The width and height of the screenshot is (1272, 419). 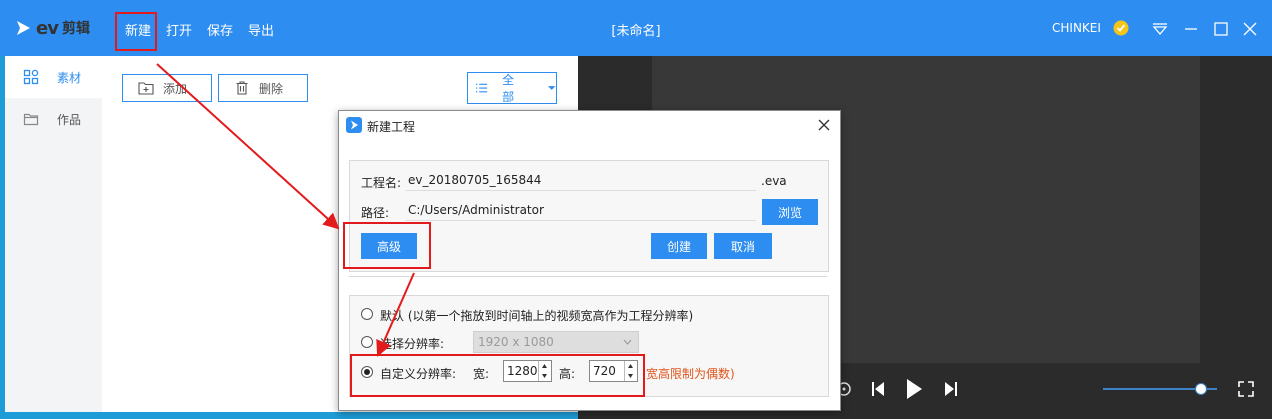 What do you see at coordinates (381, 183) in the screenshot?
I see `project-name-label: 工程名:` at bounding box center [381, 183].